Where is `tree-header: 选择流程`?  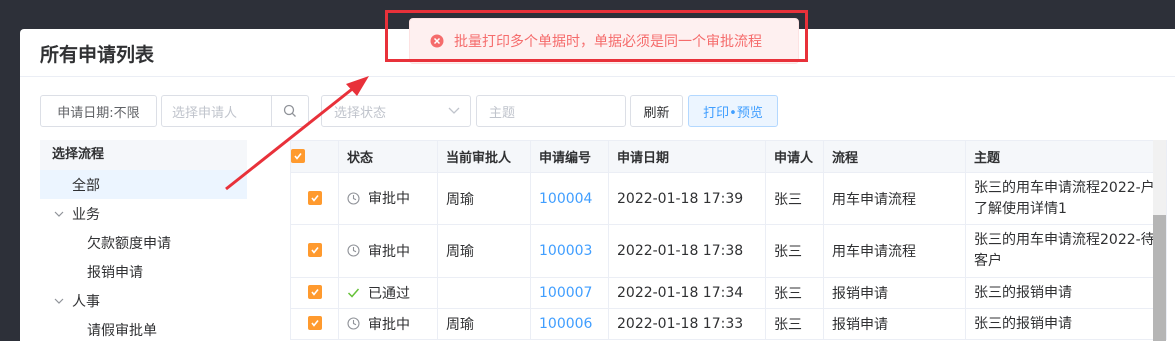
tree-header: 选择流程 is located at coordinates (143, 155).